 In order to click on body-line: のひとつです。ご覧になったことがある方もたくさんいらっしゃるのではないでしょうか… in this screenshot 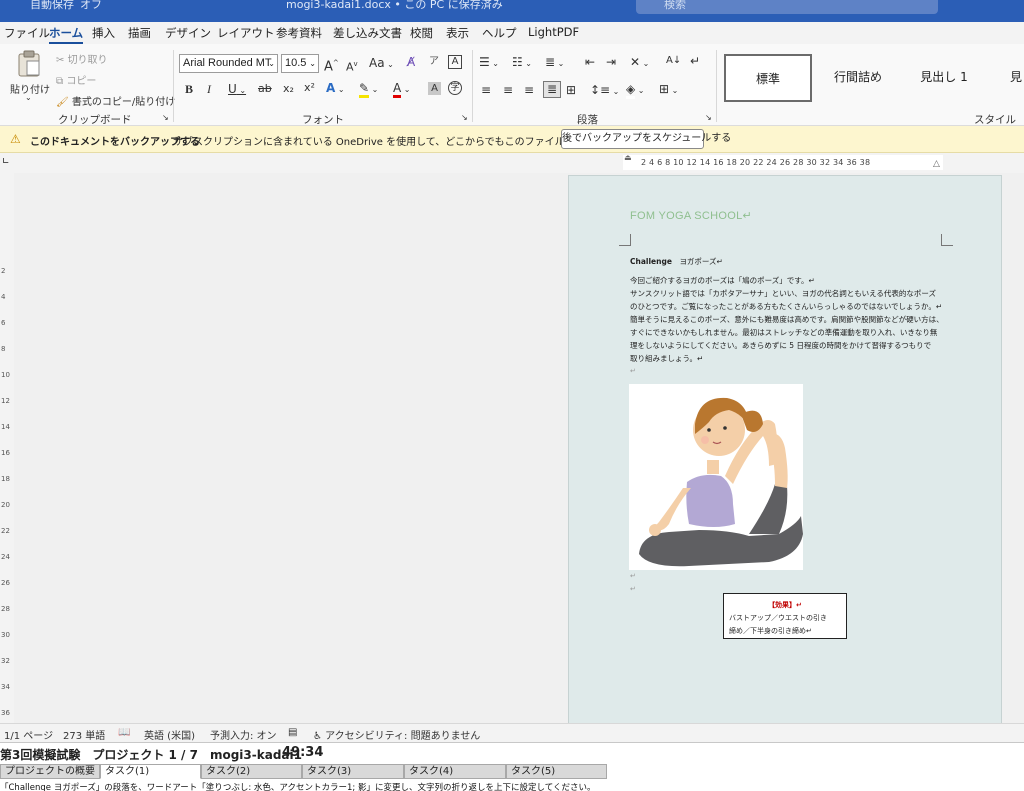, I will do `click(786, 306)`.